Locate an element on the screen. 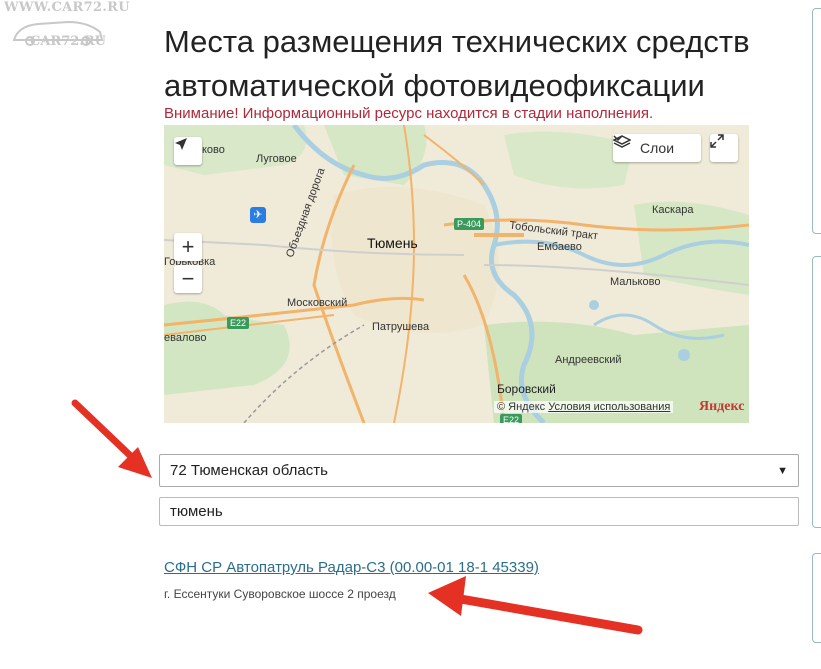 The image size is (821, 669). fullscreen-button is located at coordinates (724, 148).